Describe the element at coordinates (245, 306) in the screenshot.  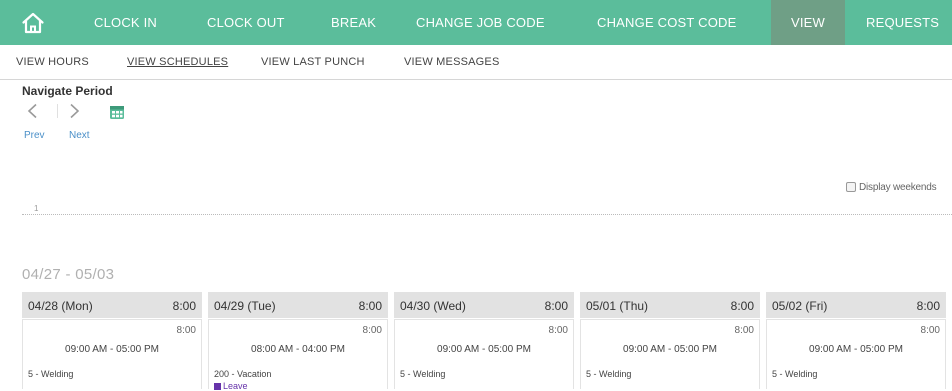
I see `day-date: 04/29 (Tue)` at that location.